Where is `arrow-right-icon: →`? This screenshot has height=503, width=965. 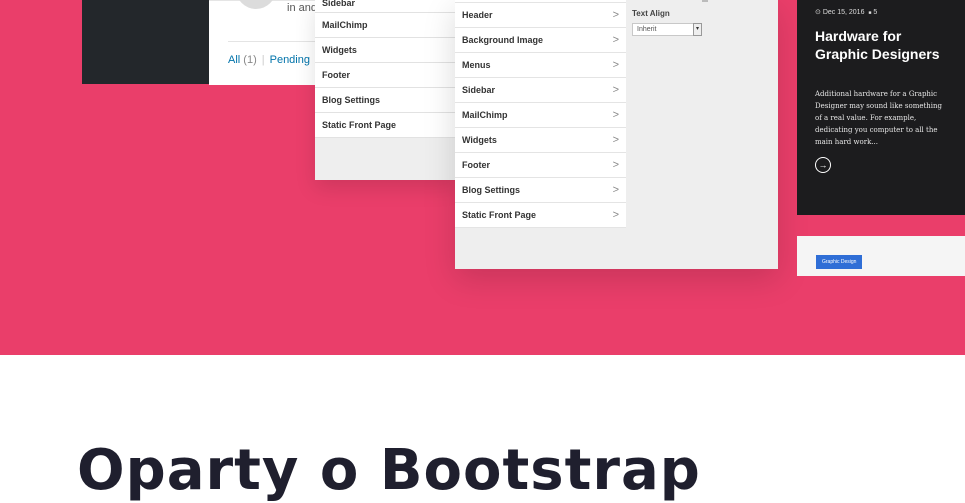 arrow-right-icon: → is located at coordinates (823, 165).